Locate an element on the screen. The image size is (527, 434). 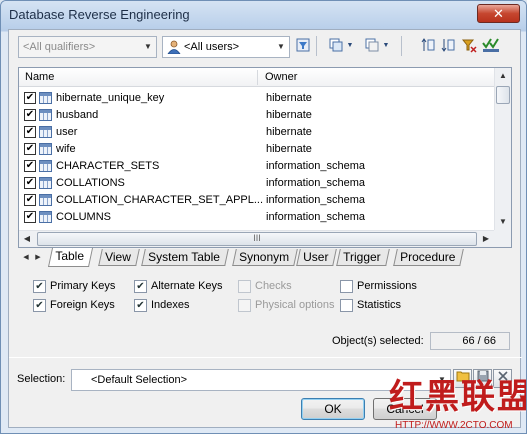
tab-scroll-left-icon: ◀ is located at coordinates (26, 257).